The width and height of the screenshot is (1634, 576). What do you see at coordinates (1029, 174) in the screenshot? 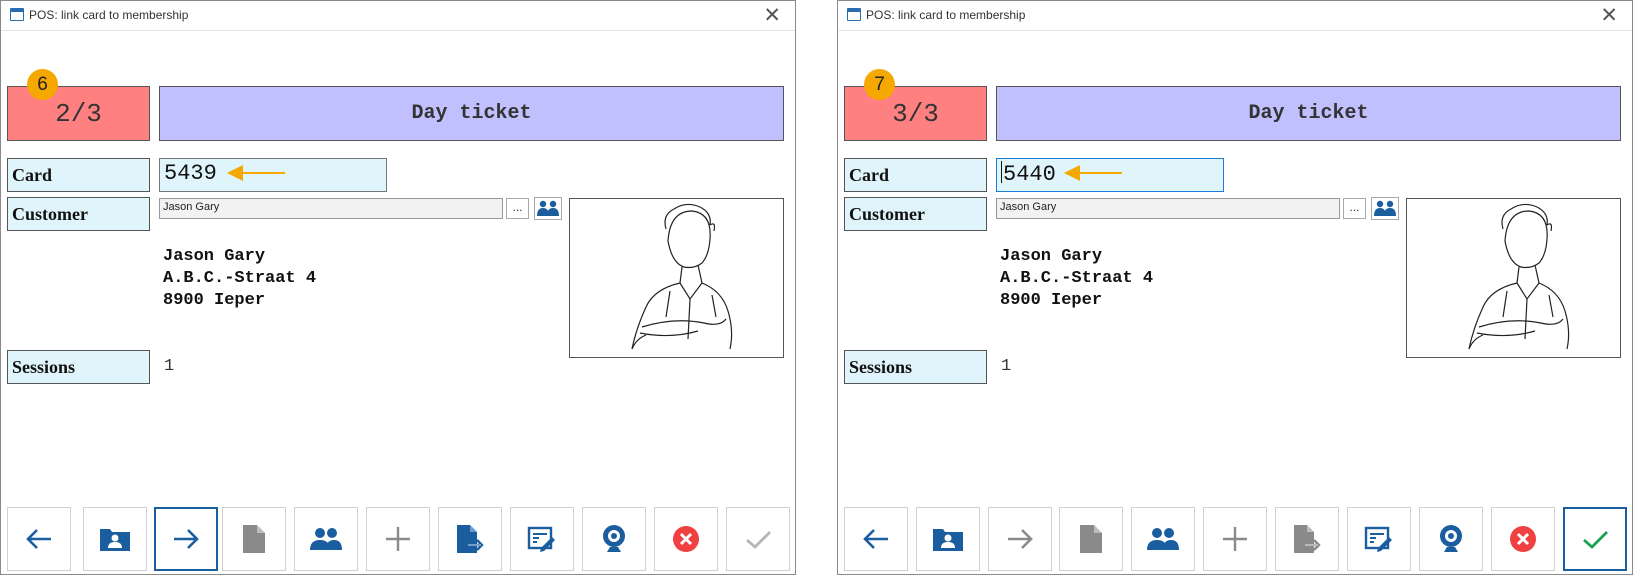
I see `card-input-value: 5440` at bounding box center [1029, 174].